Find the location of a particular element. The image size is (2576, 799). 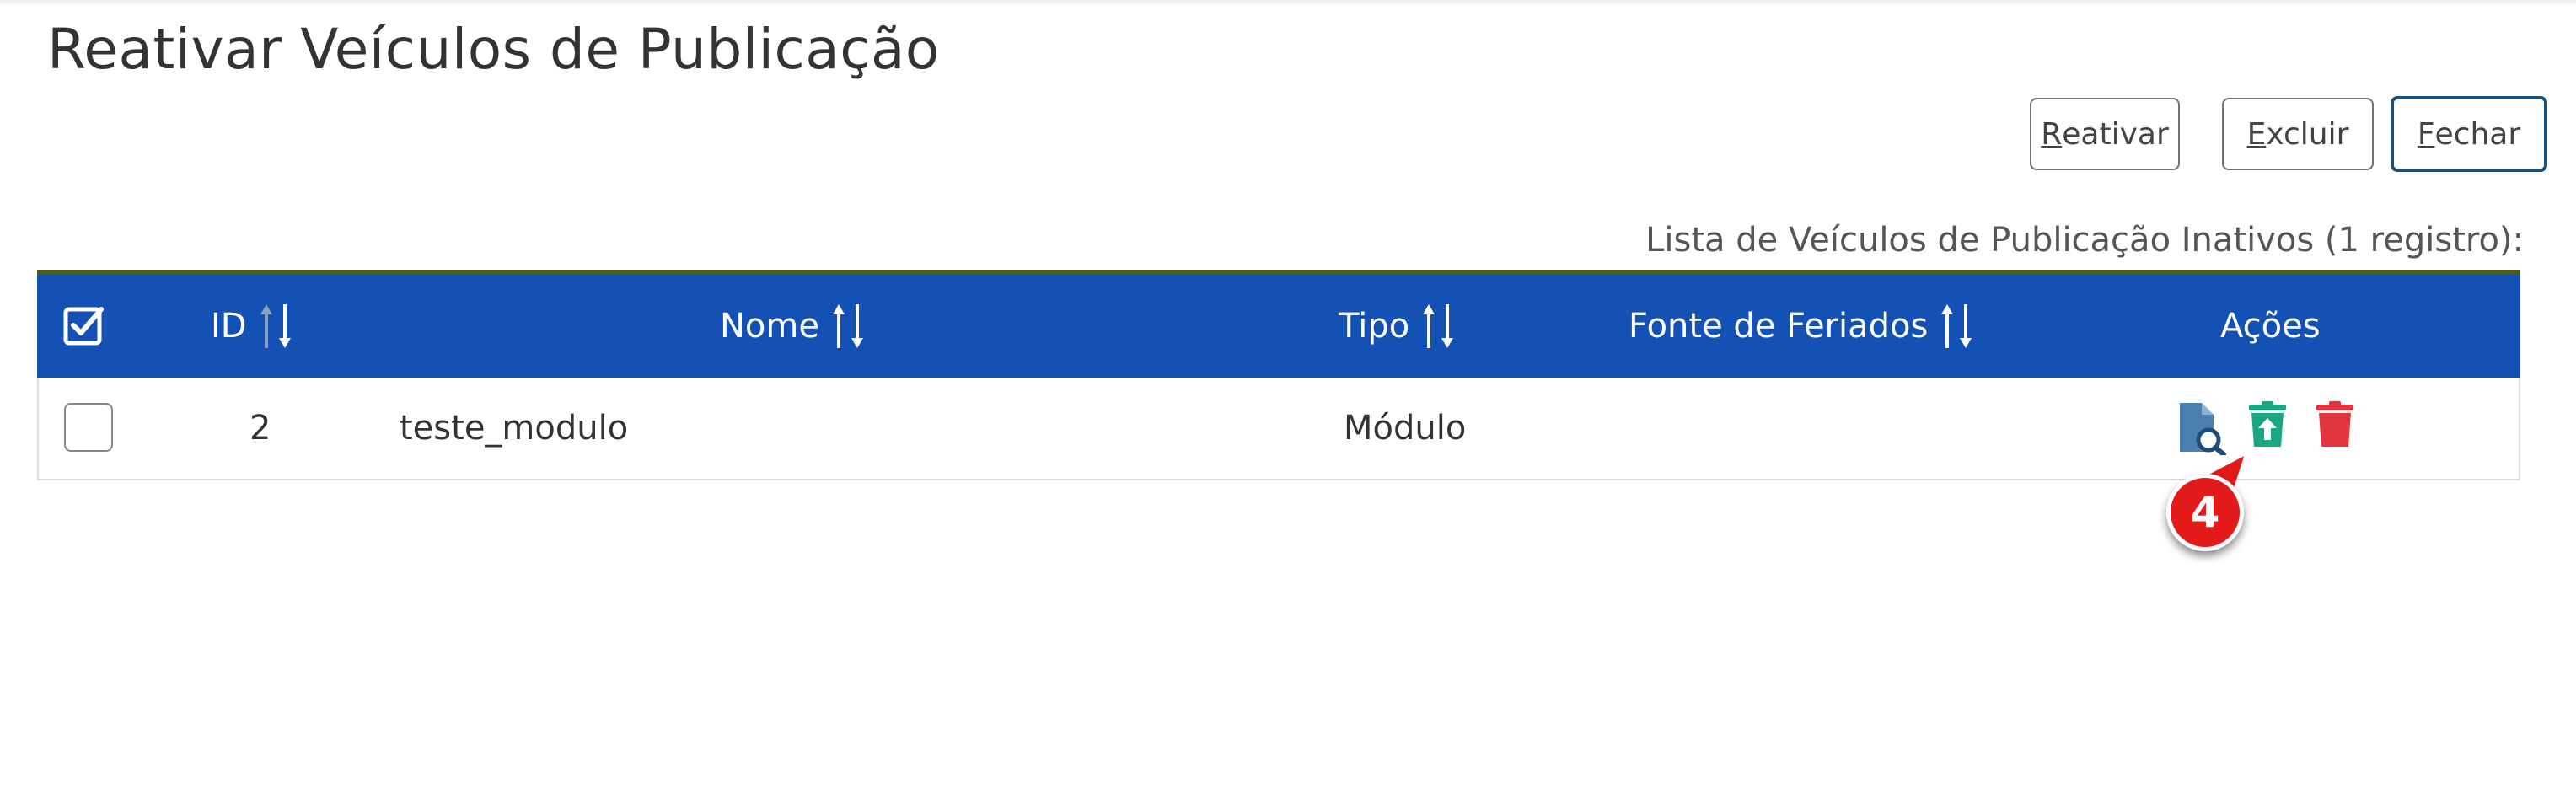

column-header-acoes: Ações is located at coordinates (2270, 326).